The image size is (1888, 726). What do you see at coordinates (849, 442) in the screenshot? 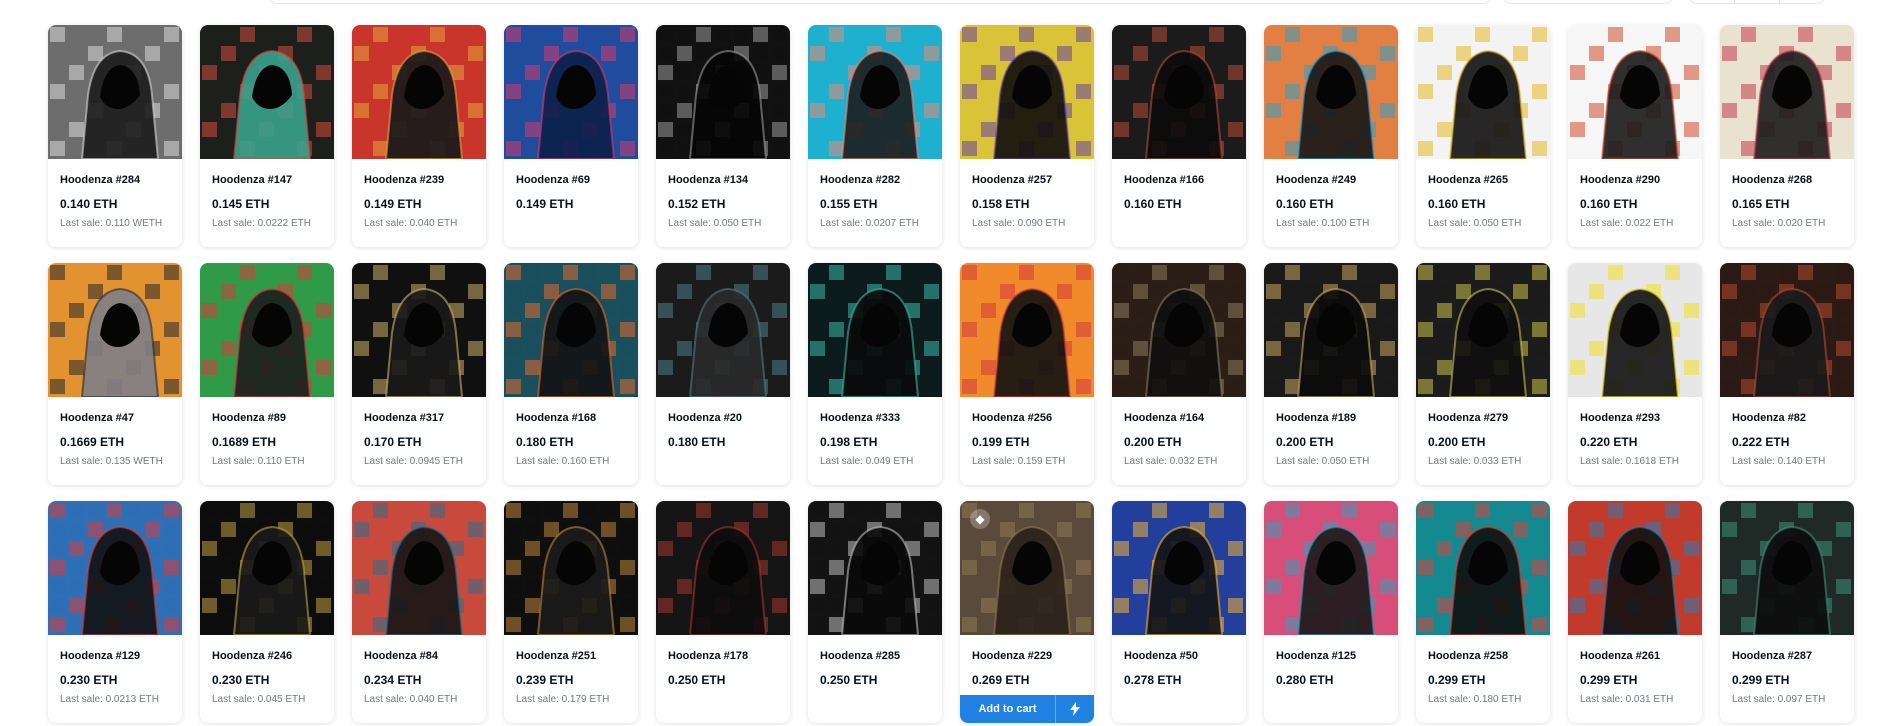
I see `nft-price: 0.198 ETH` at bounding box center [849, 442].